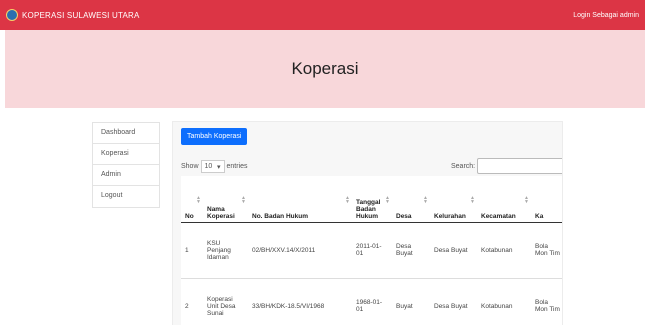 This screenshot has height=325, width=645. Describe the element at coordinates (225, 199) in the screenshot. I see `column-header-nama: Nama Koperasi ▲ ▼` at that location.